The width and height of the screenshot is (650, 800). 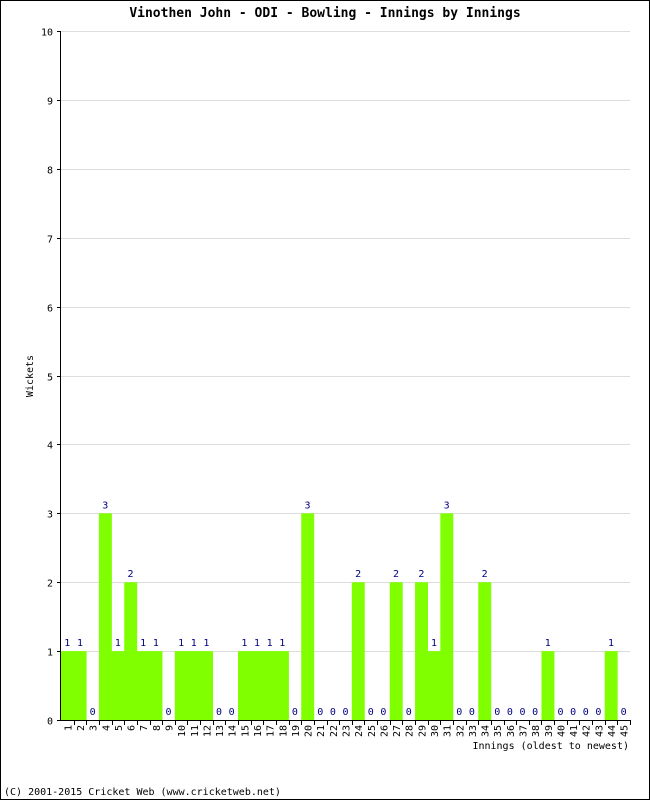 I want to click on x-tick-label: 20, so click(x=309, y=731).